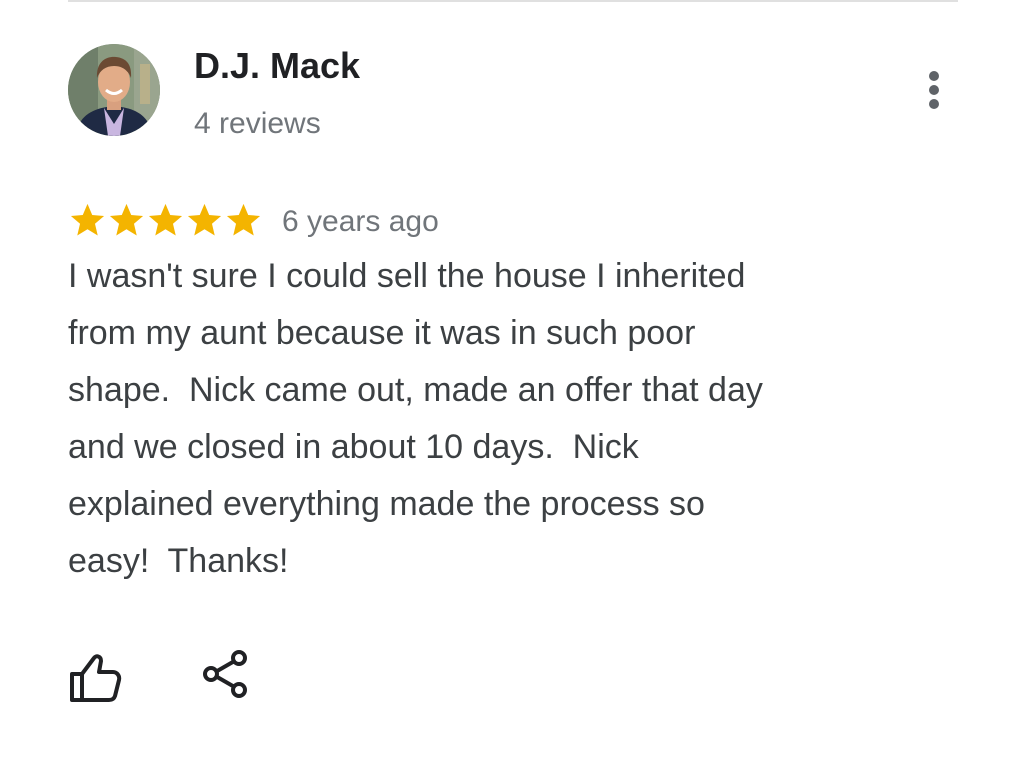 This screenshot has width=1024, height=772. What do you see at coordinates (257, 124) in the screenshot?
I see `review-count: 4 reviews` at bounding box center [257, 124].